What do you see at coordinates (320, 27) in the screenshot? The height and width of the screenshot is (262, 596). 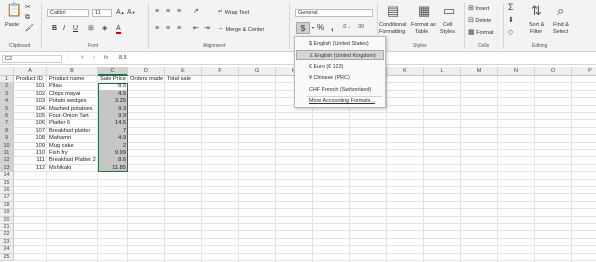 I see `percent-button: %` at bounding box center [320, 27].